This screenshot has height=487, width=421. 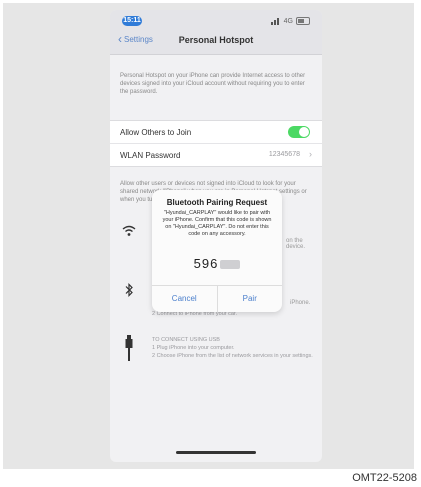 What do you see at coordinates (216, 19) in the screenshot?
I see `status-bar: 15:11 4G` at bounding box center [216, 19].